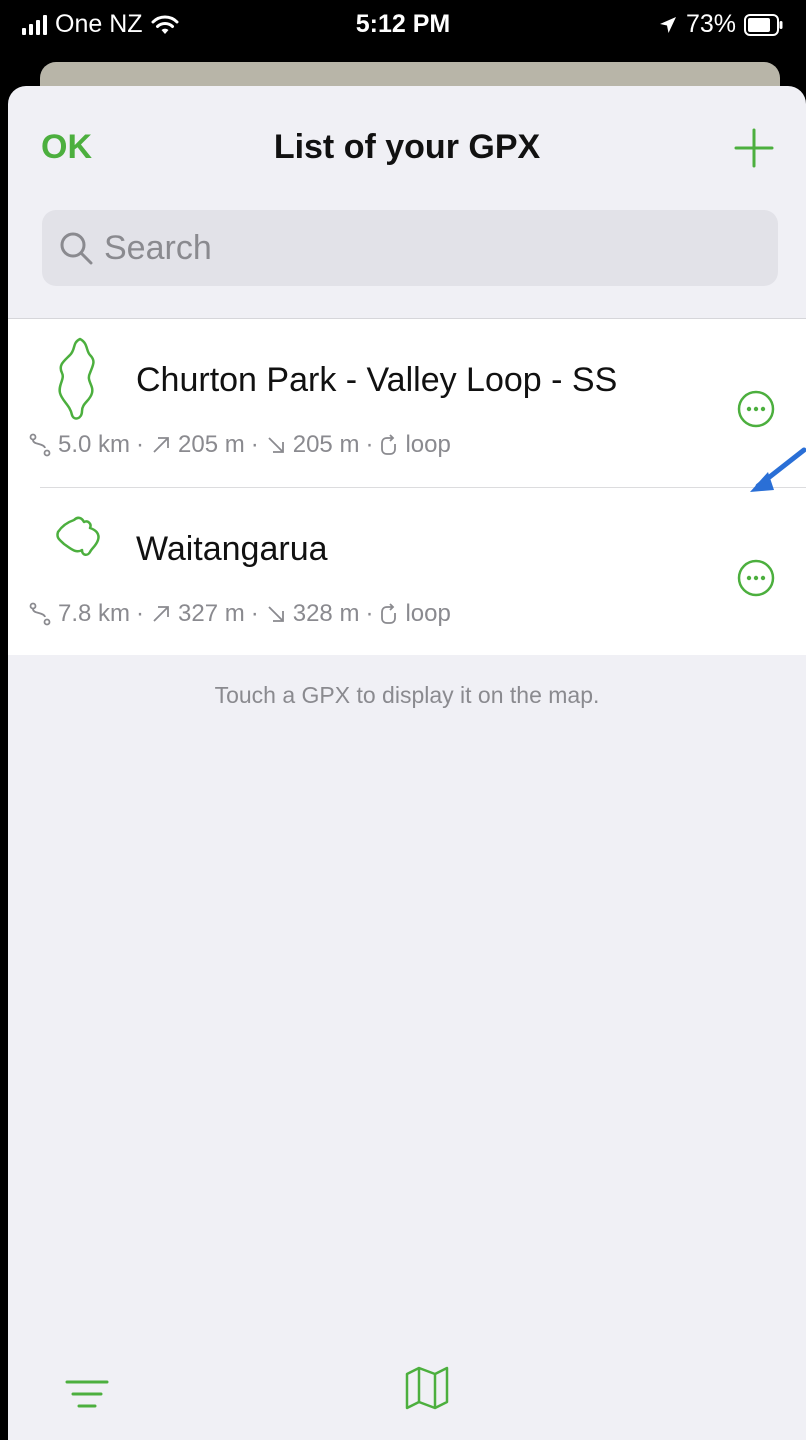 Image resolution: width=806 pixels, height=1440 pixels. Describe the element at coordinates (211, 613) in the screenshot. I see `track-ascent: 327 m` at that location.